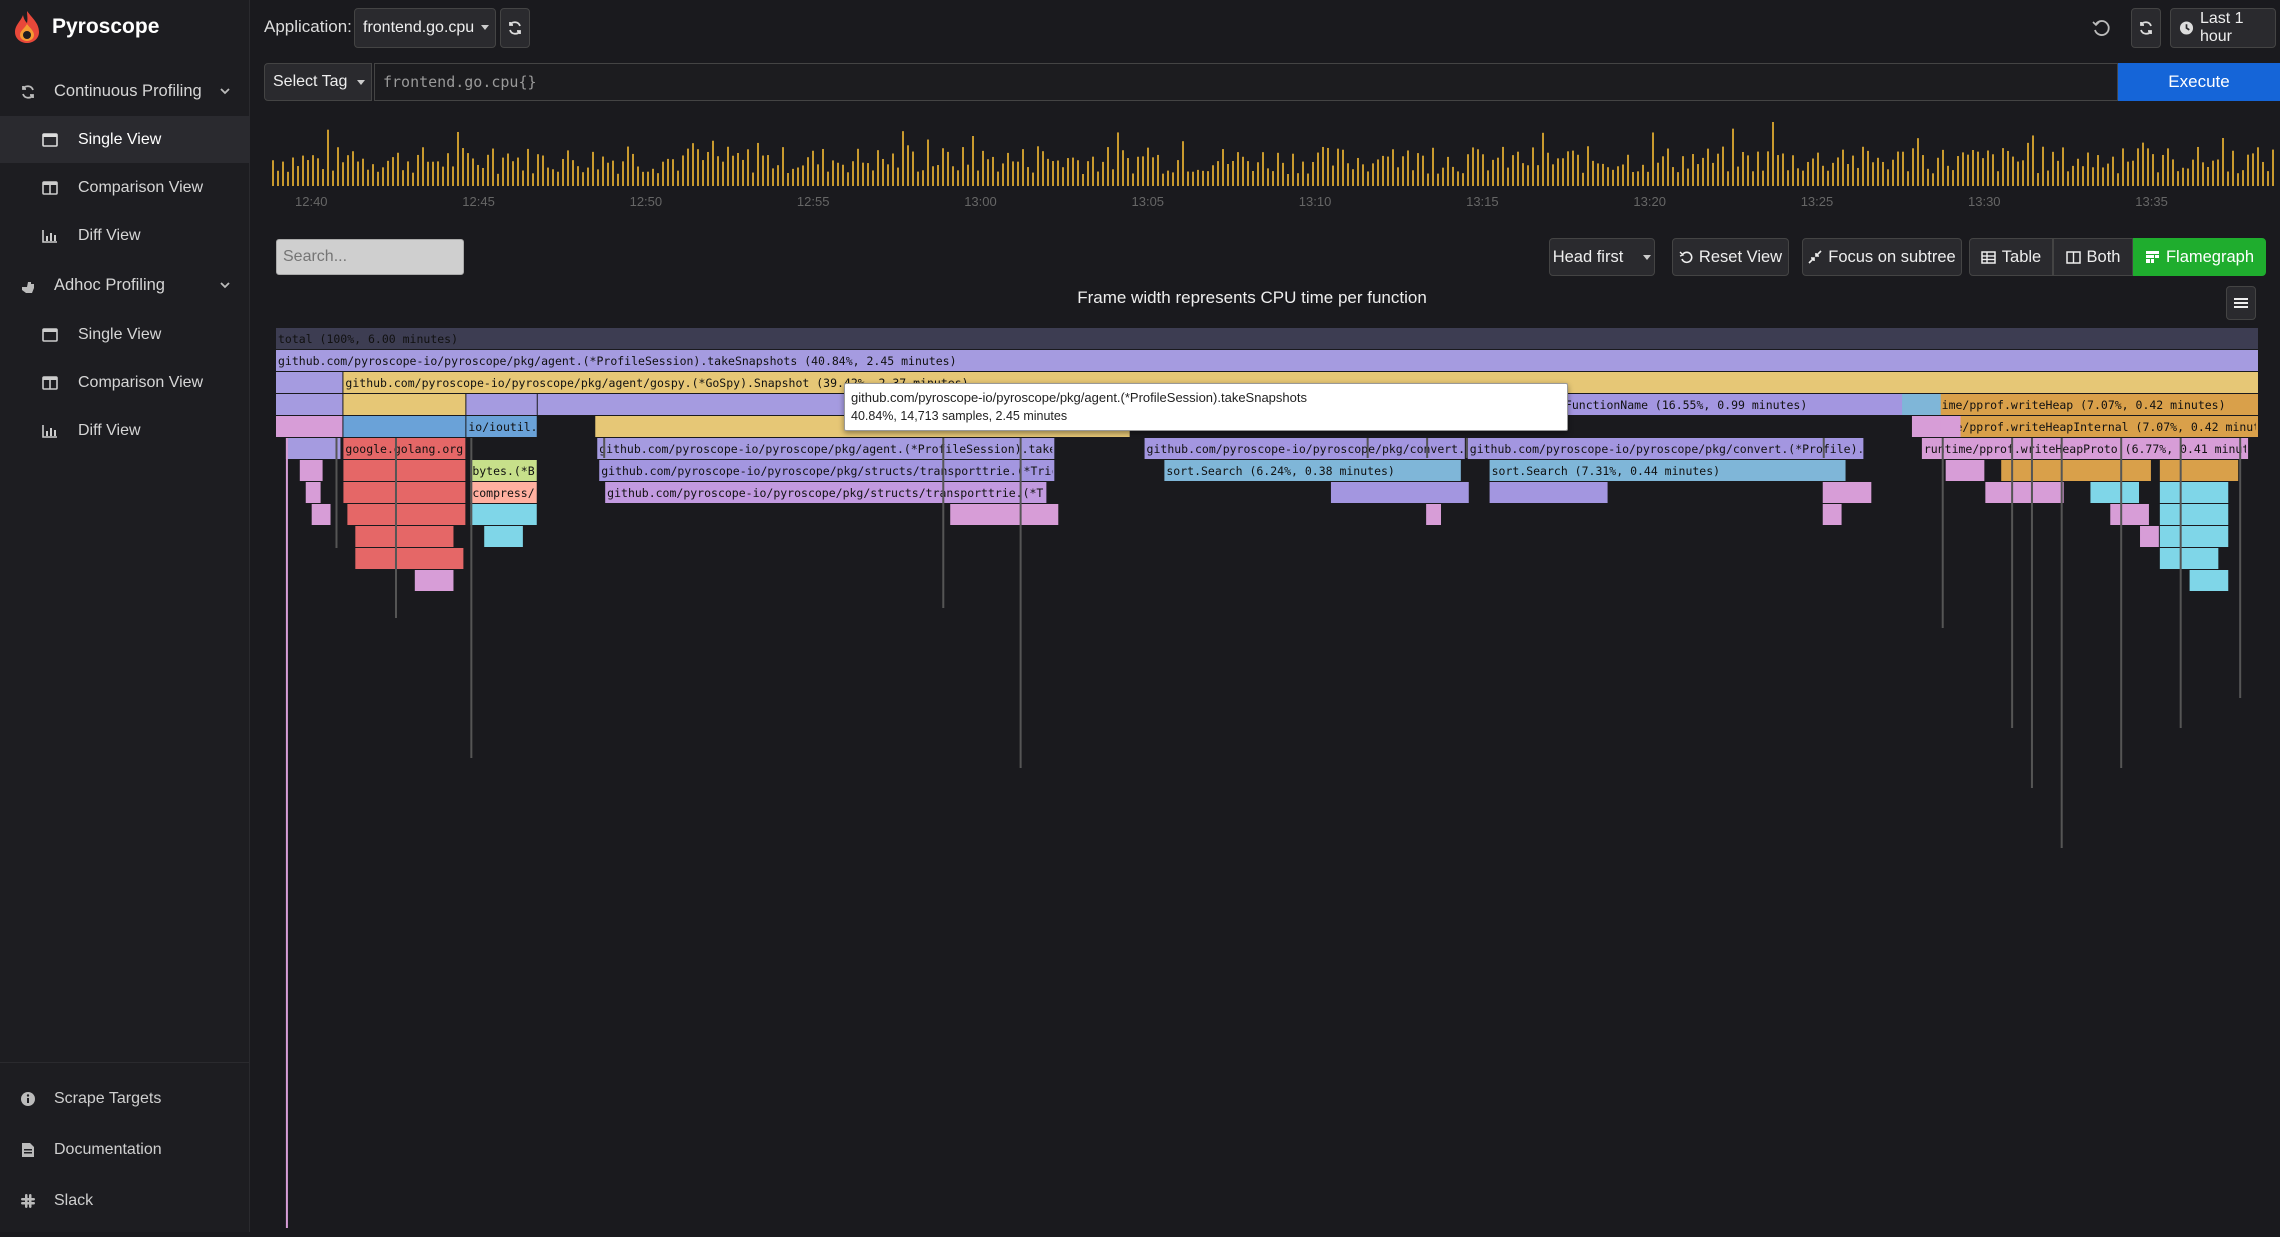 Image resolution: width=2280 pixels, height=1237 pixels. What do you see at coordinates (425, 28) in the screenshot?
I see `application-select: frontend.go.cpu` at bounding box center [425, 28].